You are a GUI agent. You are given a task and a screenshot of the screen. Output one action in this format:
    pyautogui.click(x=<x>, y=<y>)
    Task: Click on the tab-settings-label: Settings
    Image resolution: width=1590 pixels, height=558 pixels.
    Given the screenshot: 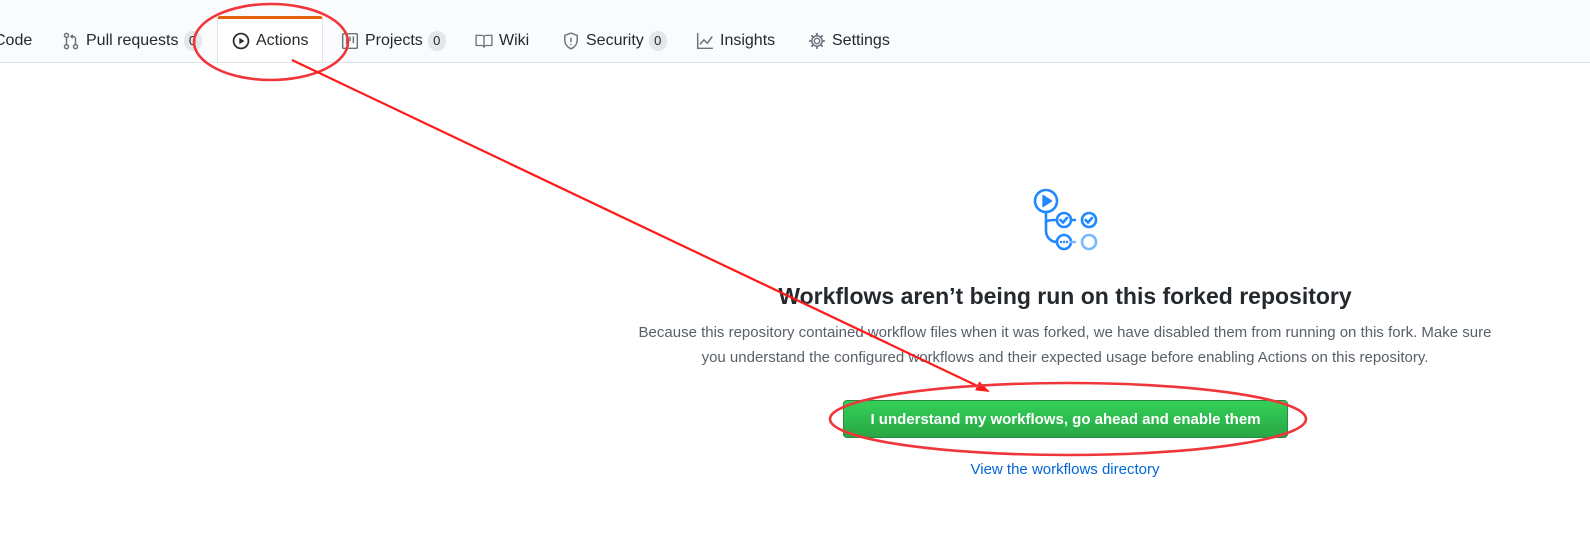 What is the action you would take?
    pyautogui.click(x=861, y=40)
    